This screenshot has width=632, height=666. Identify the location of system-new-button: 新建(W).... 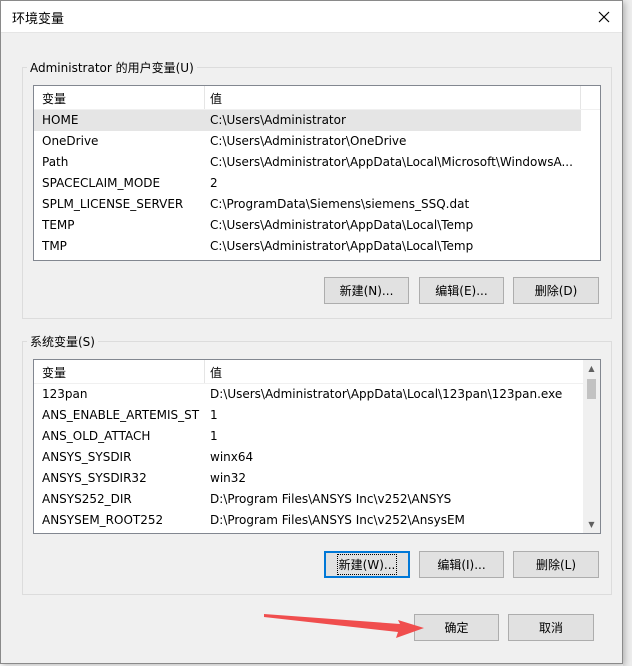
(367, 564).